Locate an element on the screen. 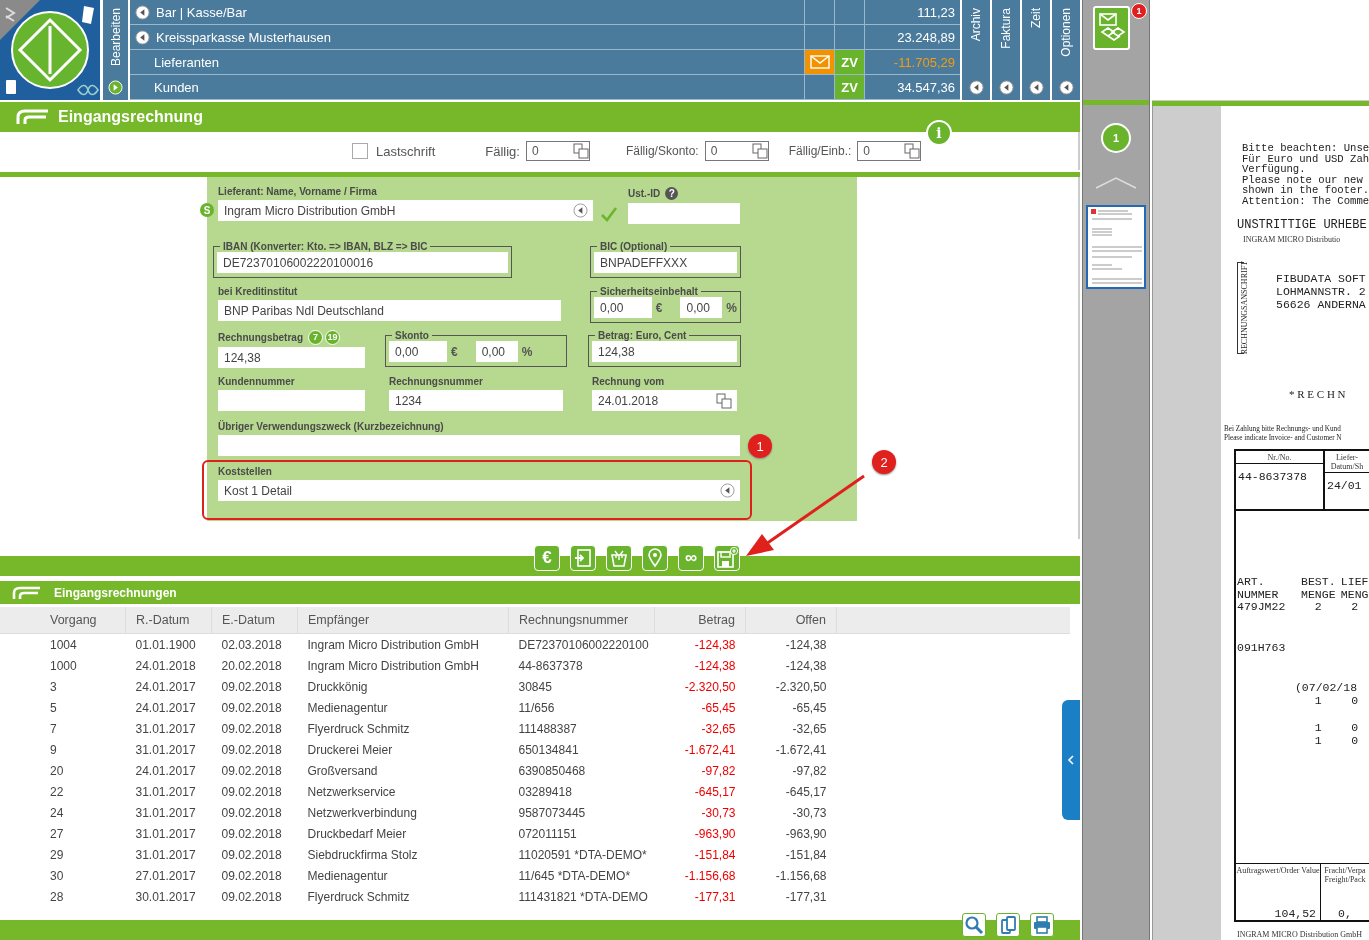 This screenshot has height=940, width=1369. phone-icon is located at coordinates (1008, 925).